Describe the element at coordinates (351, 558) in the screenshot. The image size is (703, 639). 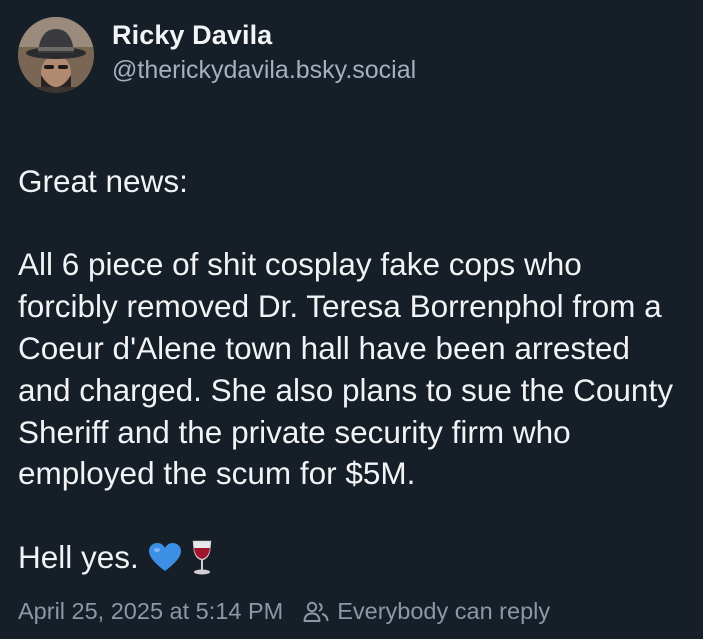
I see `post-closing: Hell yes.` at that location.